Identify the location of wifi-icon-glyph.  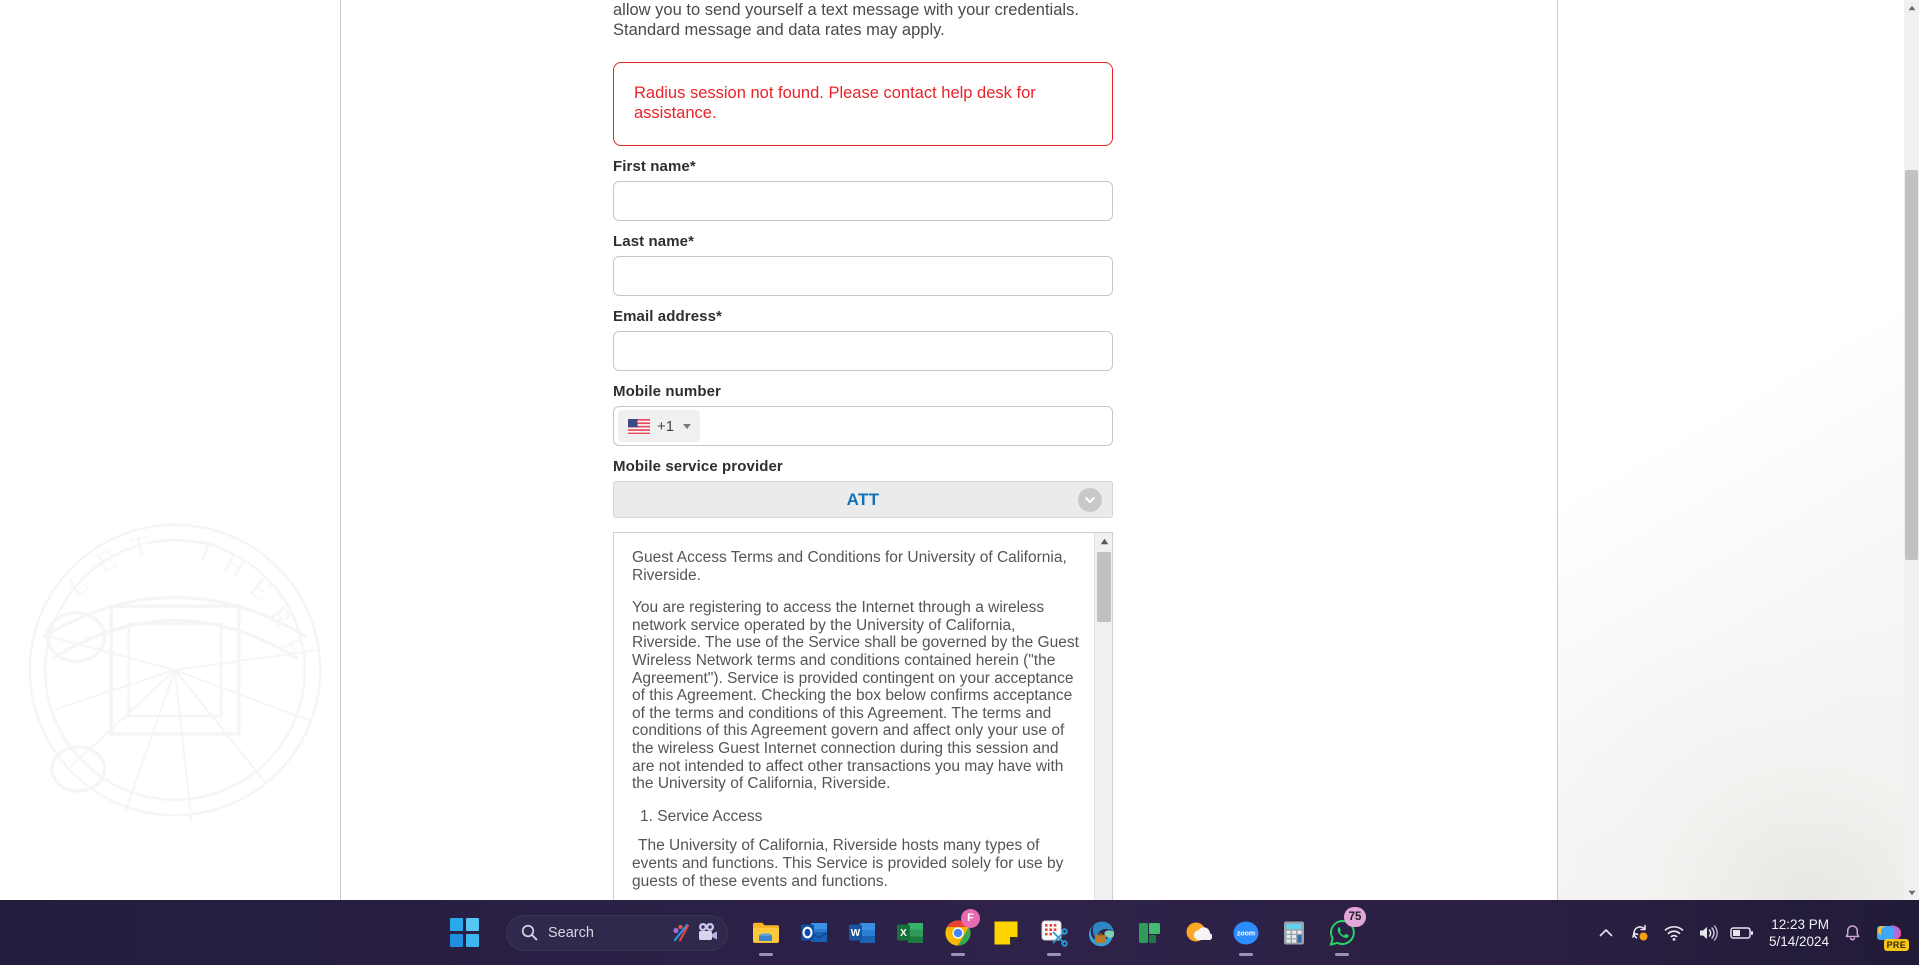
(1674, 933).